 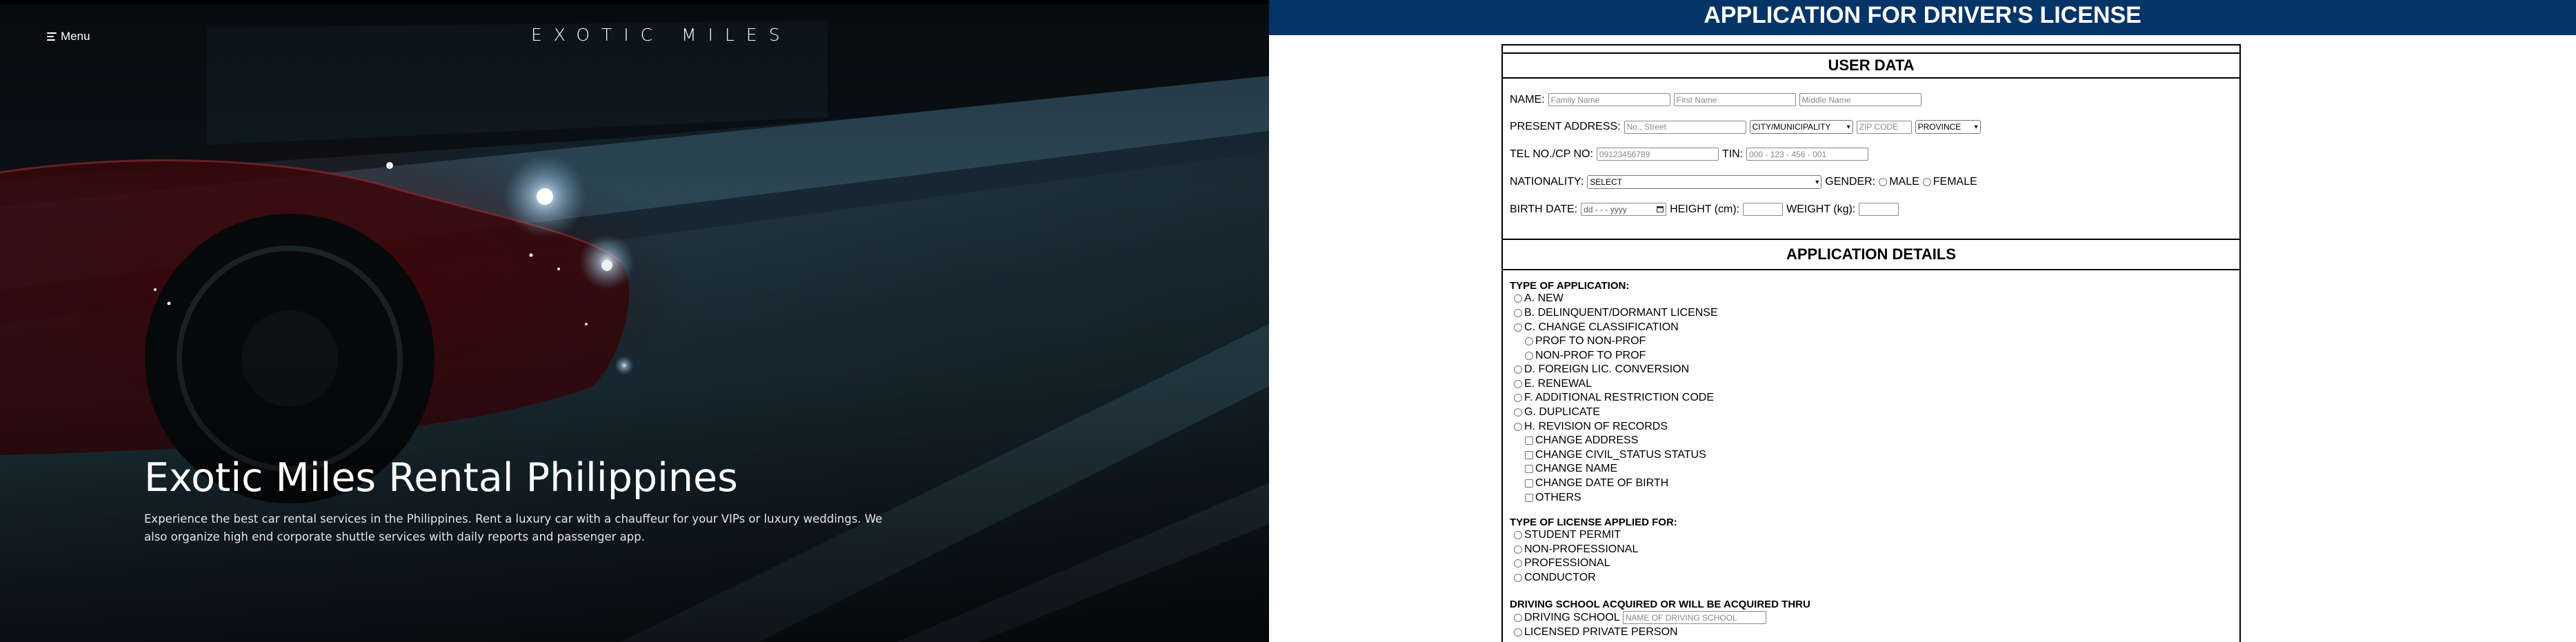 I want to click on license-option: STUDENT PERMIT, so click(x=1567, y=535).